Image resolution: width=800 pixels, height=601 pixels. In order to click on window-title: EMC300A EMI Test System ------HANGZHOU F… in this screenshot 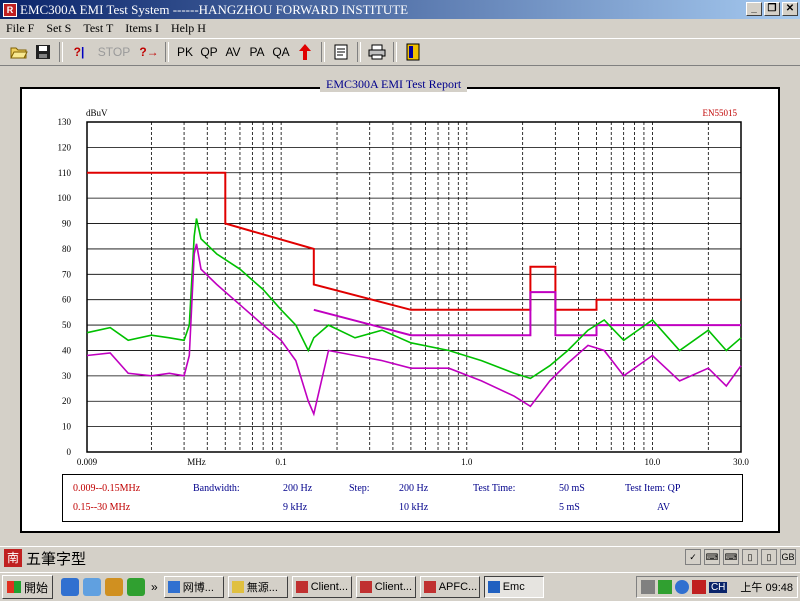, I will do `click(214, 9)`.